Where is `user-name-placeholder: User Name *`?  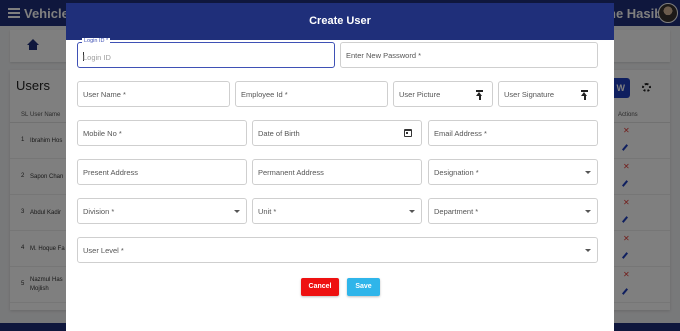
user-name-placeholder: User Name * is located at coordinates (104, 94).